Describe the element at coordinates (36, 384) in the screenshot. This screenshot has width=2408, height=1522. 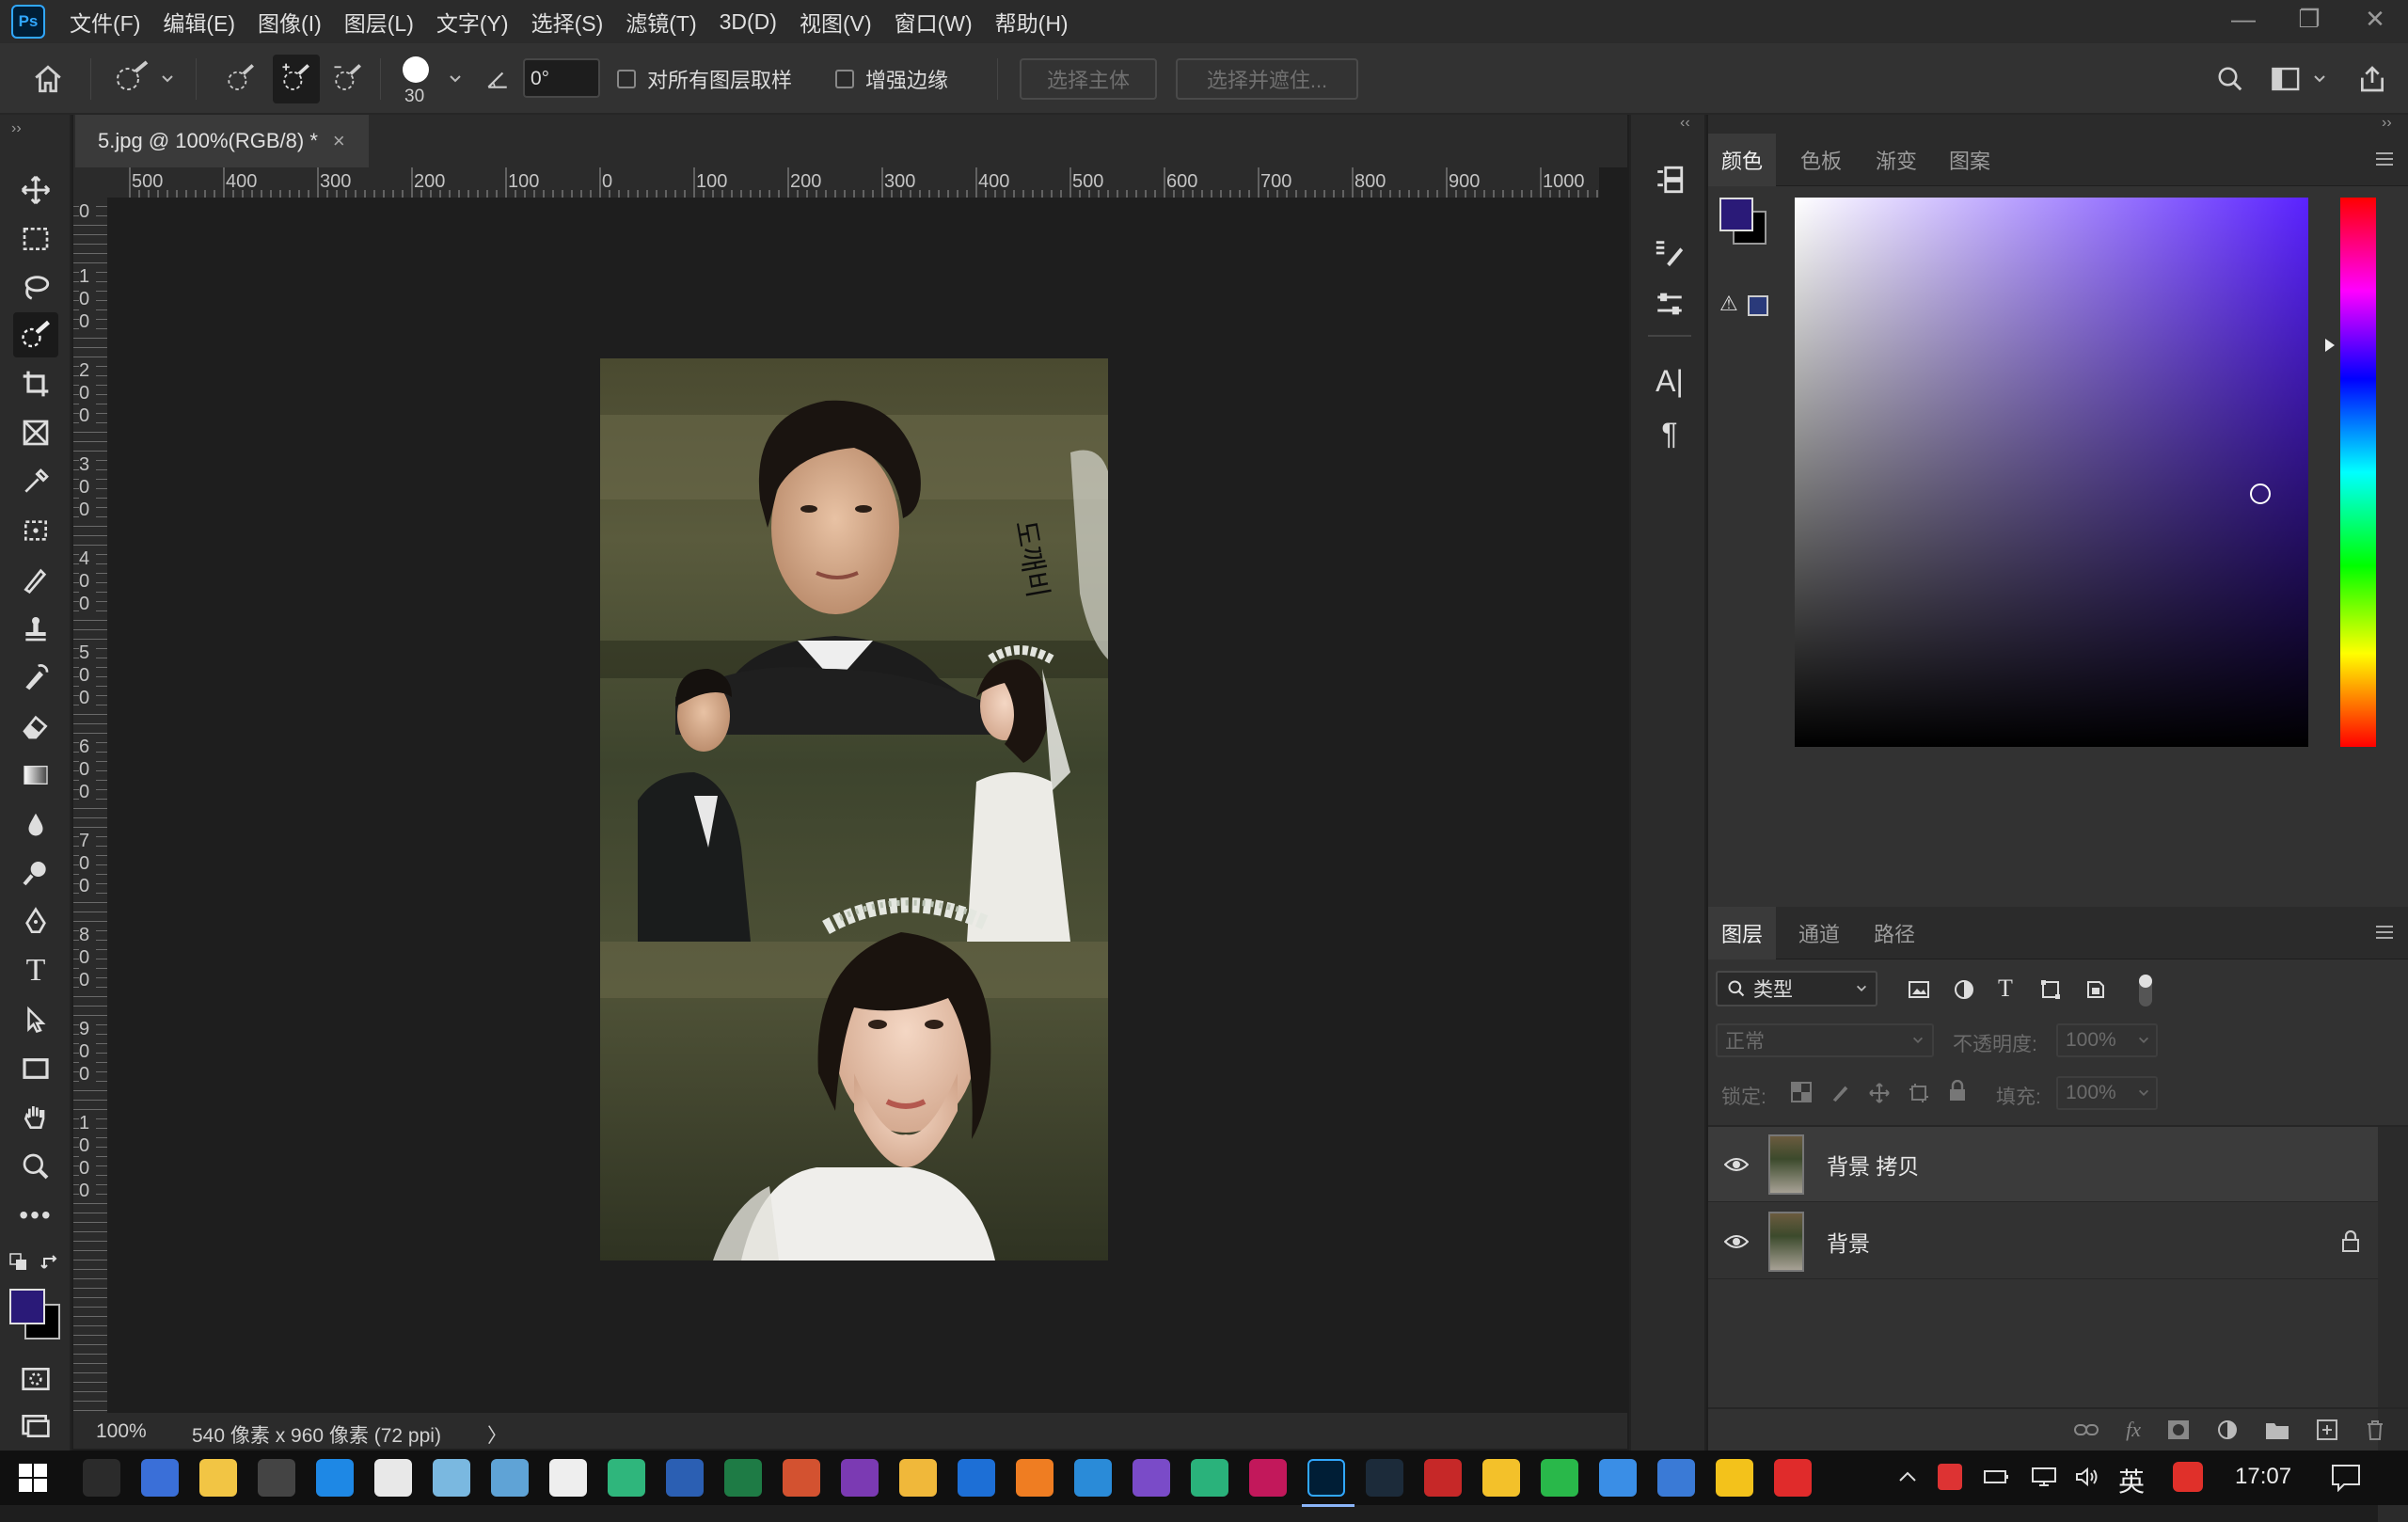
I see `crop-tool-icon` at that location.